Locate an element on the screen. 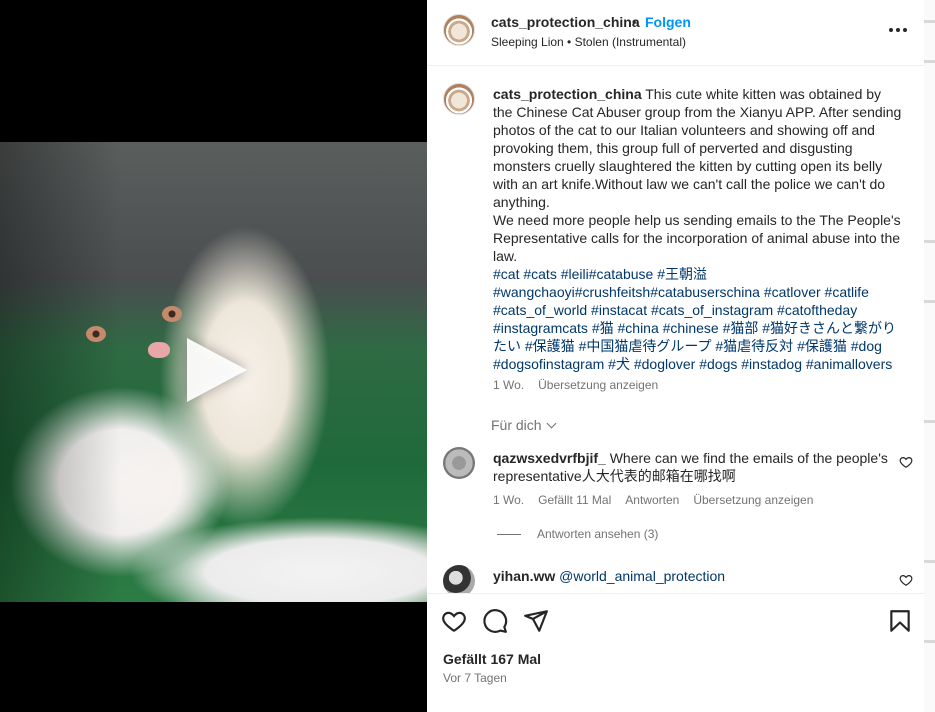 This screenshot has height=712, width=935. for-you-filter: Für dich is located at coordinates (524, 425).